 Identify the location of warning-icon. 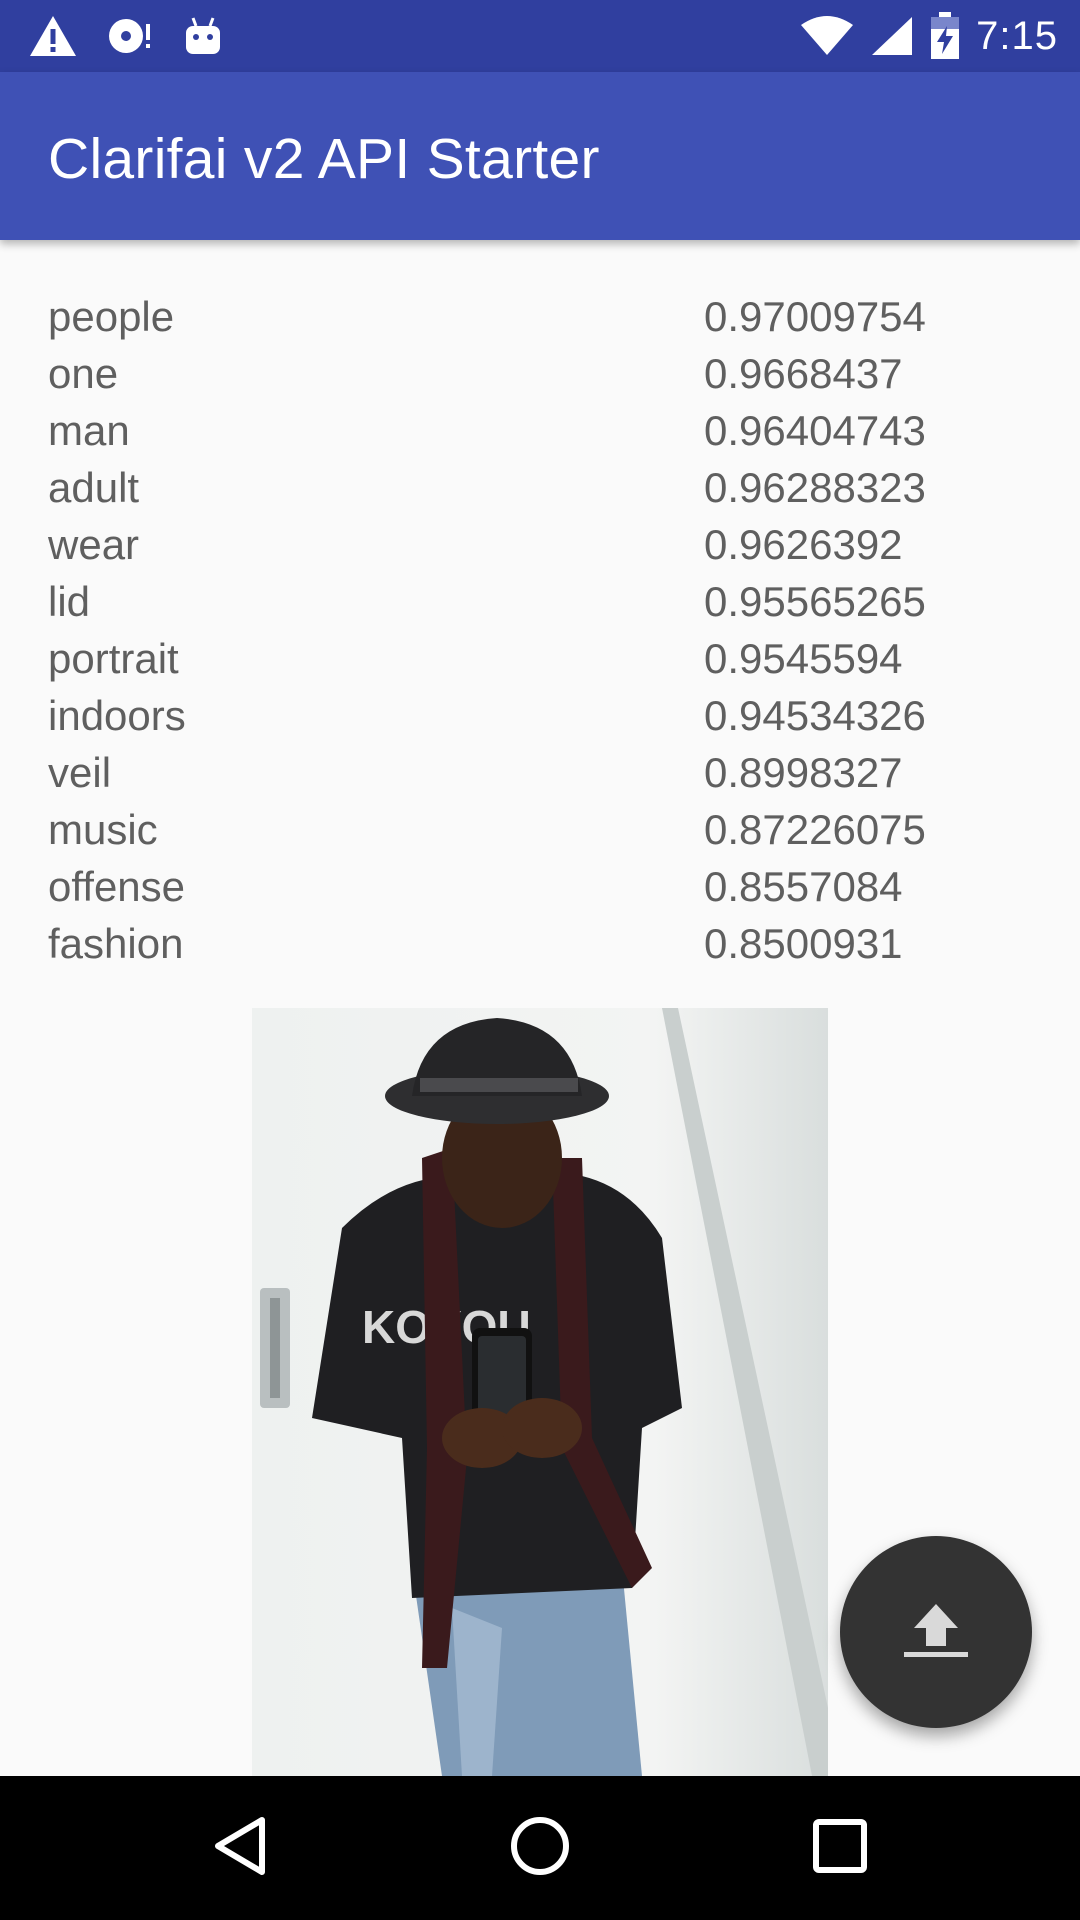
(53, 36).